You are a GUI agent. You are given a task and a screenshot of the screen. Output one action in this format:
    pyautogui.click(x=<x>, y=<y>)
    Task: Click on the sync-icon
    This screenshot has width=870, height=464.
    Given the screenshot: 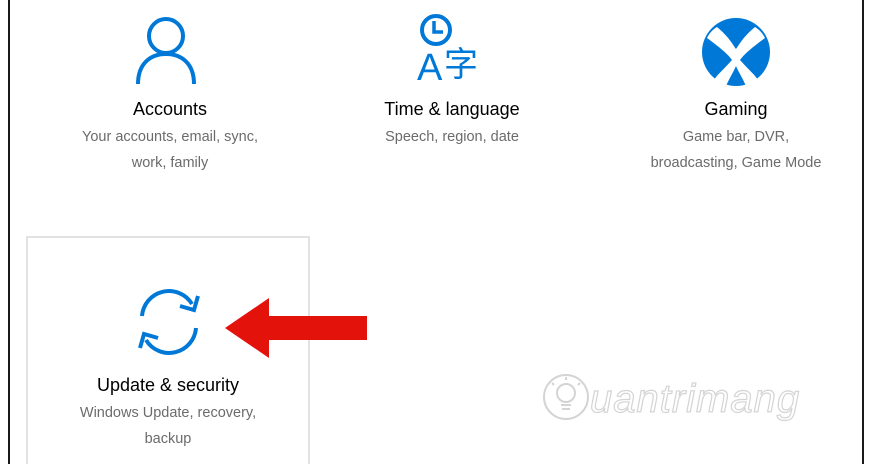 What is the action you would take?
    pyautogui.click(x=169, y=322)
    